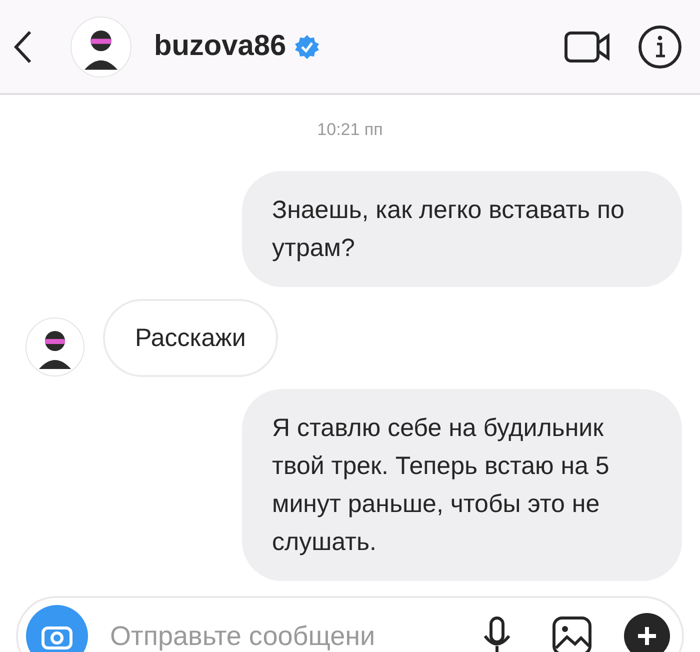 Image resolution: width=700 pixels, height=652 pixels. What do you see at coordinates (296, 634) in the screenshot?
I see `message-input: Отправьте сообщени` at bounding box center [296, 634].